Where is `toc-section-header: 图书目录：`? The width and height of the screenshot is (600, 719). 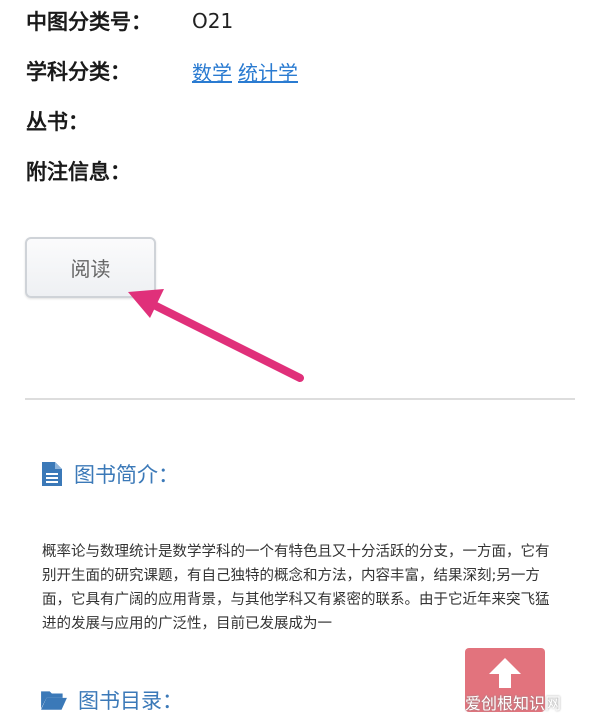 toc-section-header: 图书目录： is located at coordinates (111, 700).